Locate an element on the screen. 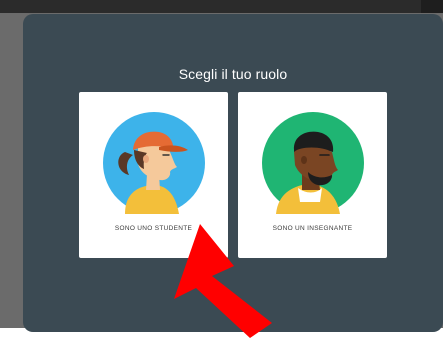 The height and width of the screenshot is (338, 443). top-bar-edge is located at coordinates (432, 6).